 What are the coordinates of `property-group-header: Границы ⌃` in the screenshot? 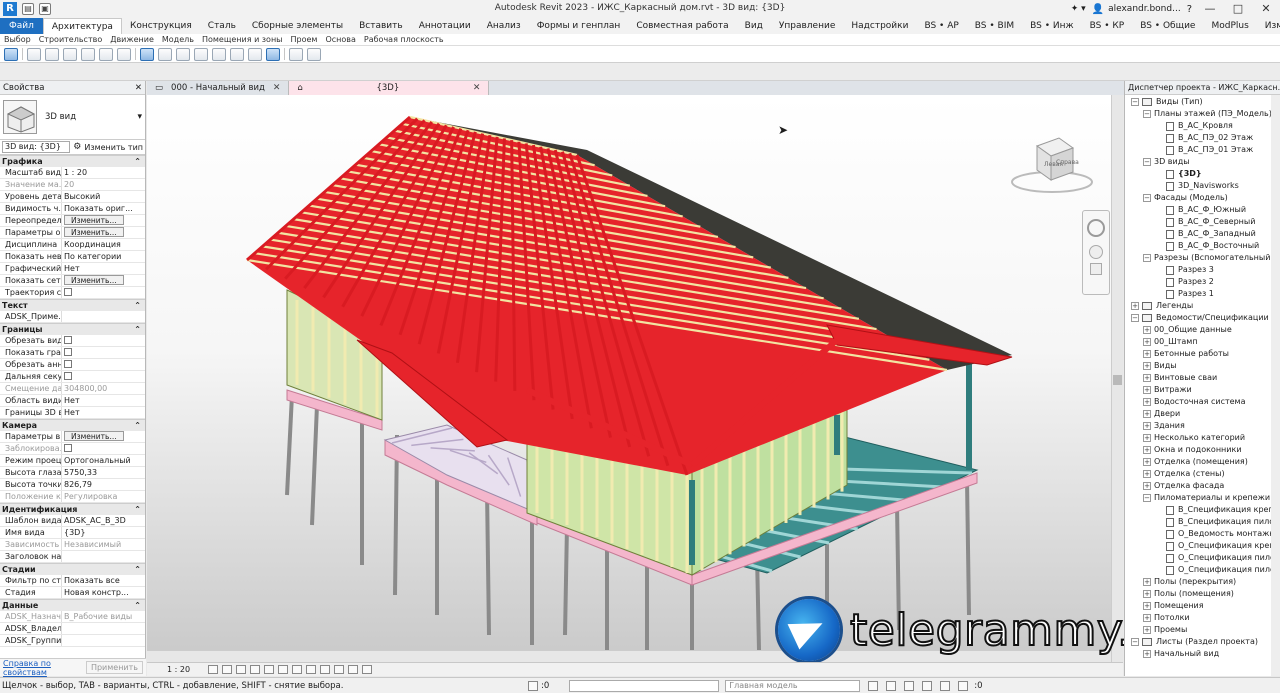 It's located at (72, 329).